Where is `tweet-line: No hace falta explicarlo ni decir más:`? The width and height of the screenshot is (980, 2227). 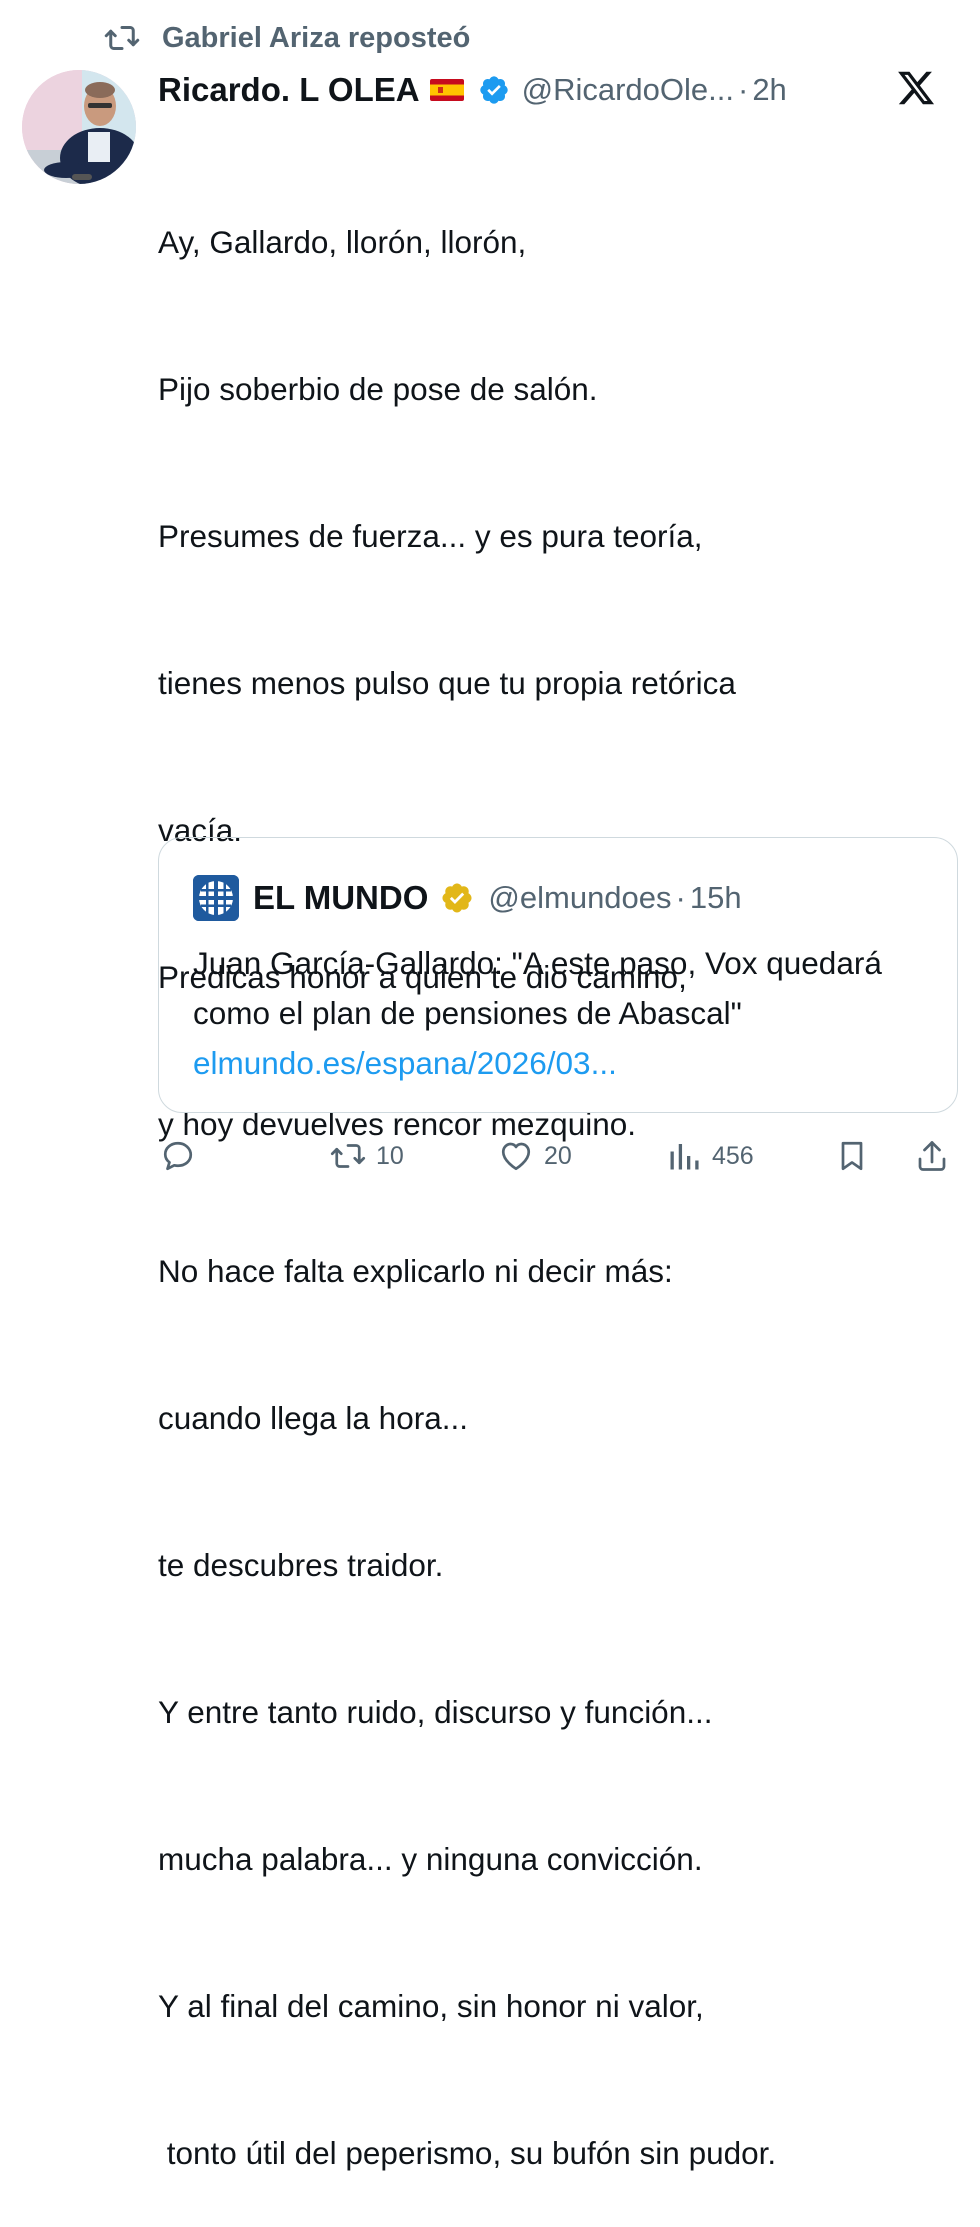 tweet-line: No hace falta explicarlo ni decir más: is located at coordinates (415, 1271).